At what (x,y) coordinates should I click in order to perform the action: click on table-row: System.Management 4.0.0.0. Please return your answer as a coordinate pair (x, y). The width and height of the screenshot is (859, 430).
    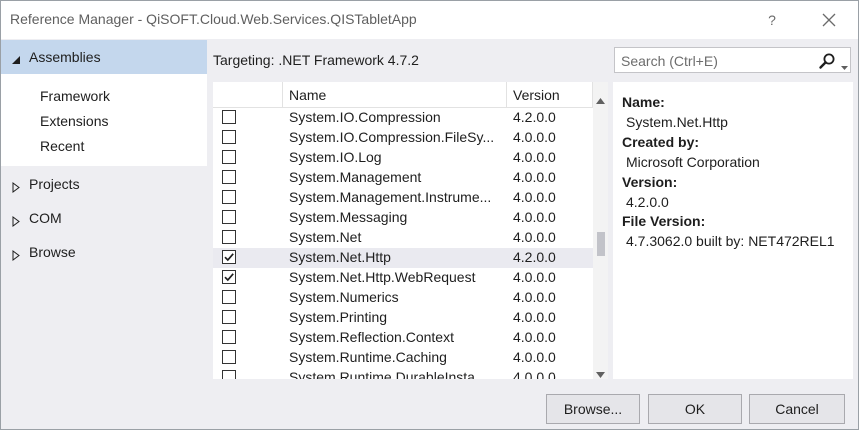
    Looking at the image, I should click on (403, 178).